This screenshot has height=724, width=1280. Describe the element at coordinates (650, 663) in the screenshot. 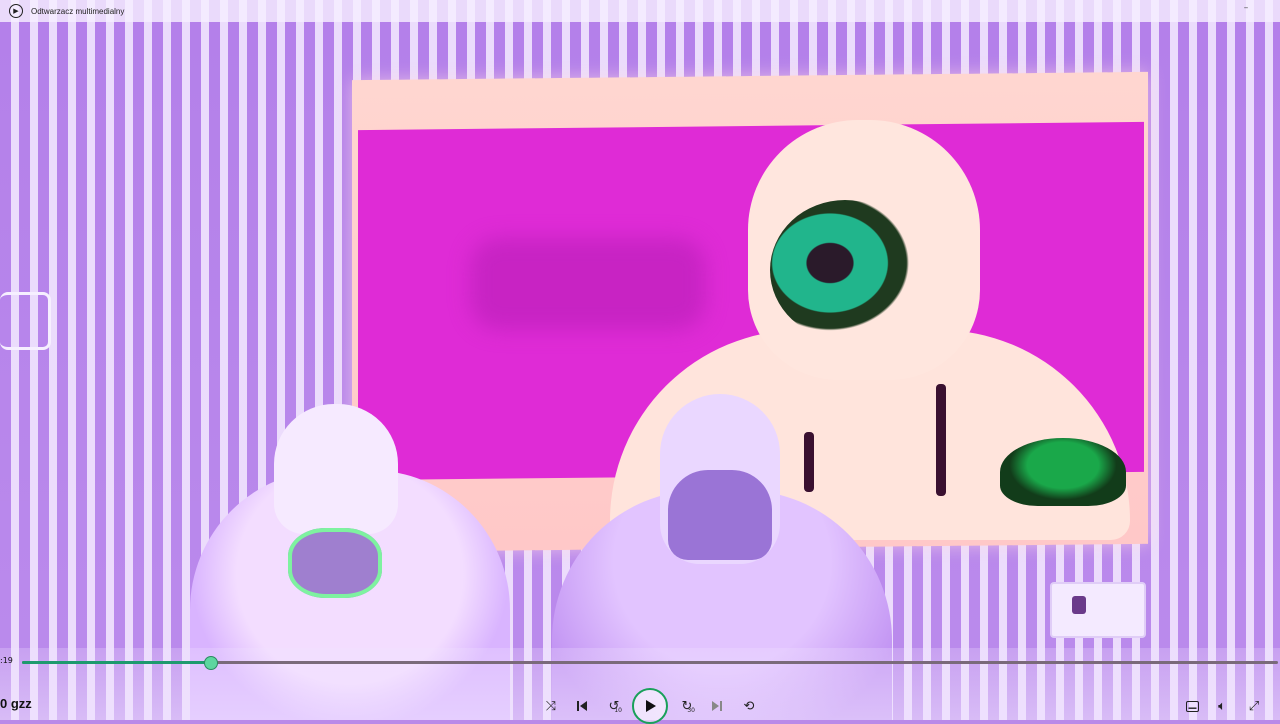

I see `seek-bar` at that location.